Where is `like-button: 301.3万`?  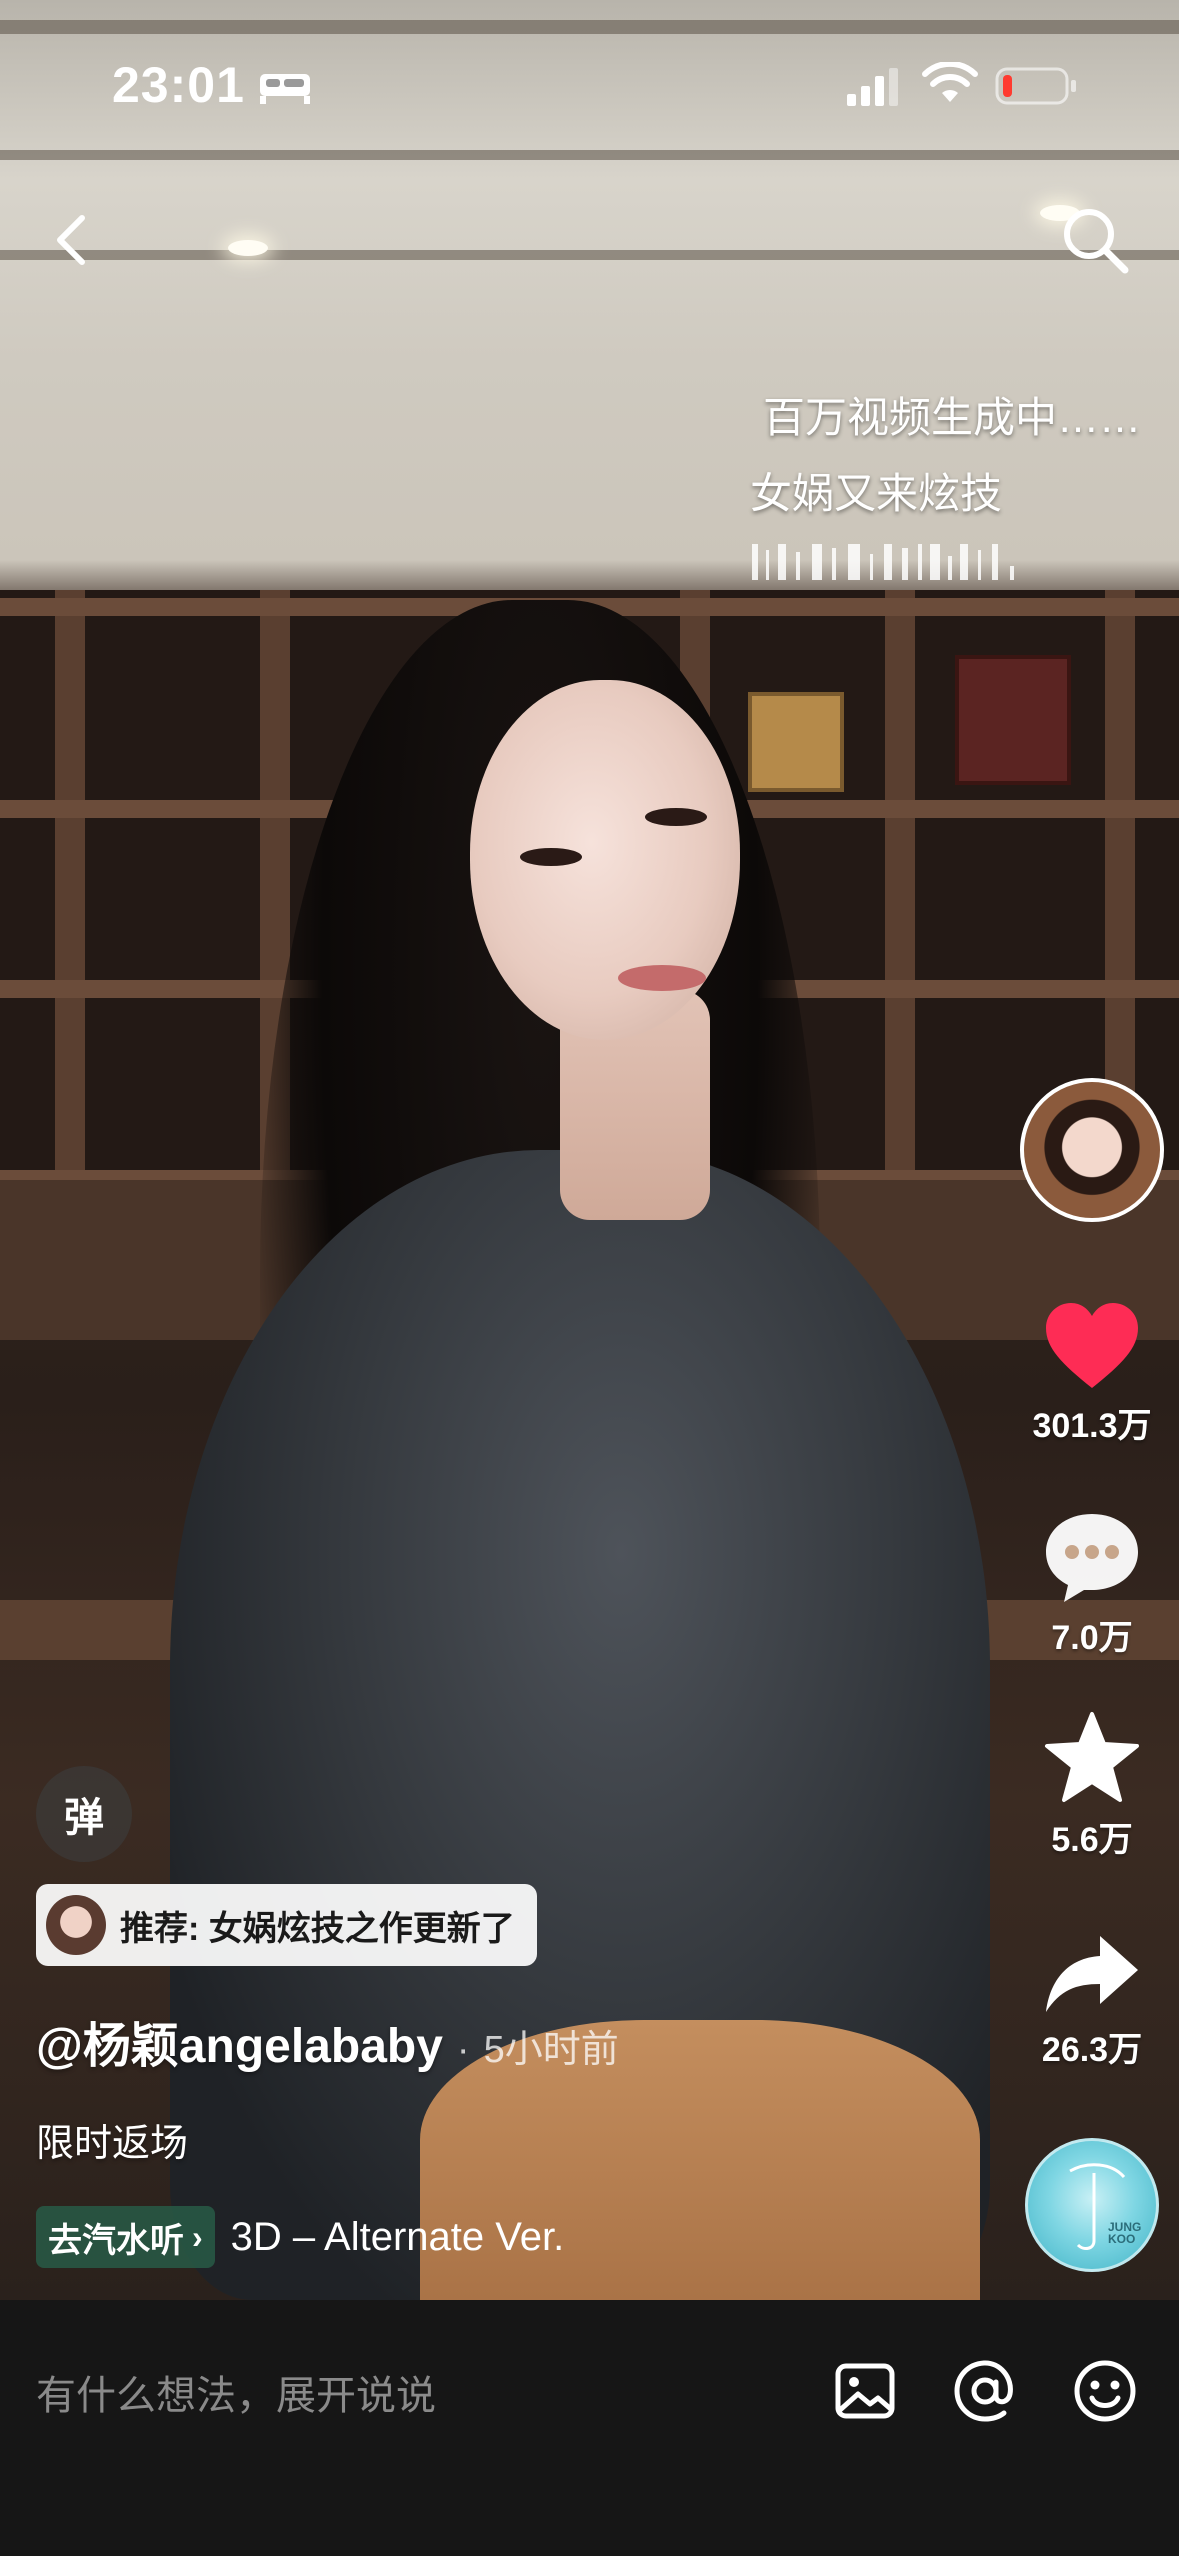
like-button: 301.3万 is located at coordinates (1092, 1373).